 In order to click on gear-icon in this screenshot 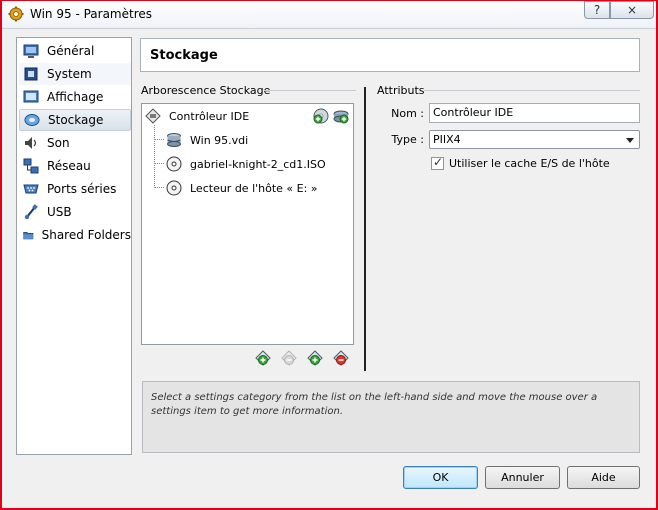, I will do `click(16, 14)`.